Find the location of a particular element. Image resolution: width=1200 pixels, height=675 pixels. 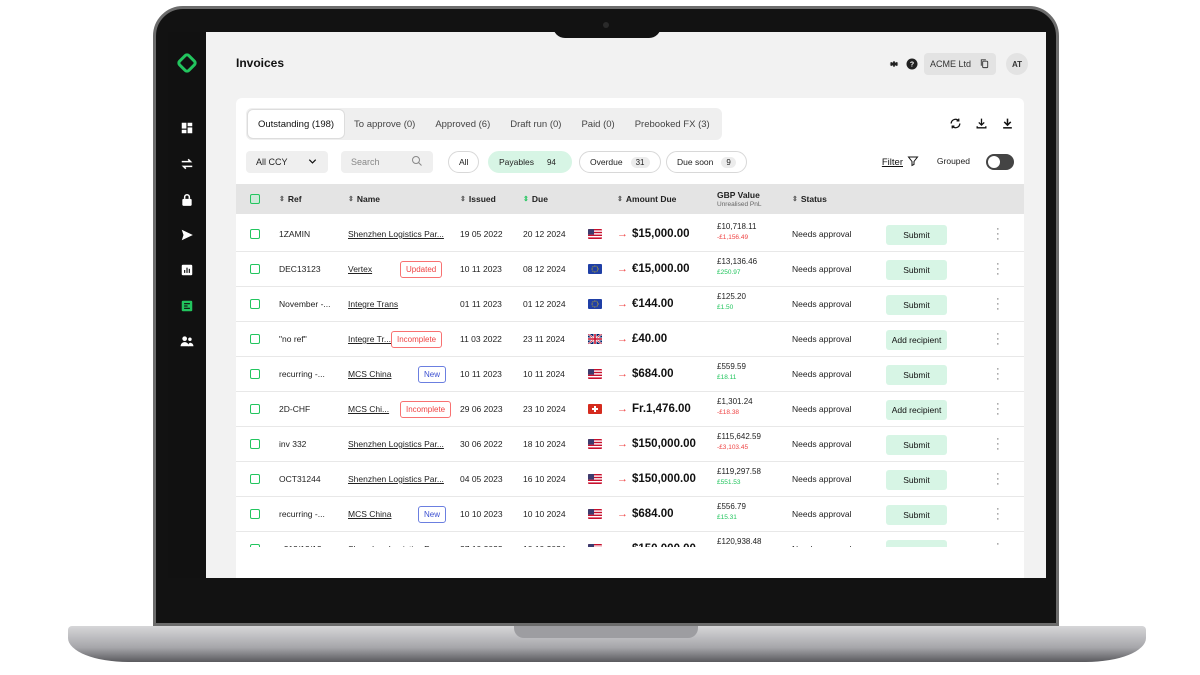

gbp-value-cell: £10,718.11 -£1,156.49 is located at coordinates (736, 232).